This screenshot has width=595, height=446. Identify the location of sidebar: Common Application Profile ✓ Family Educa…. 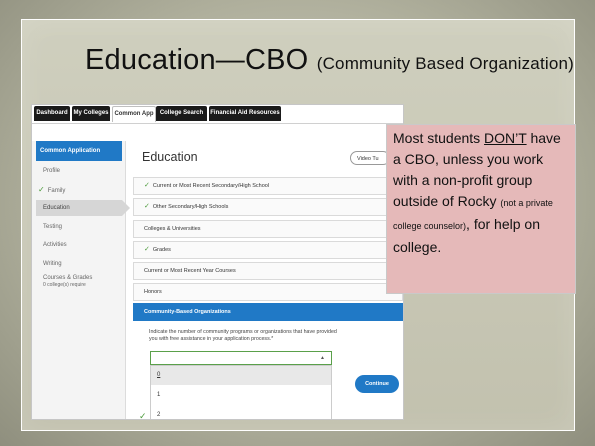
(81, 280).